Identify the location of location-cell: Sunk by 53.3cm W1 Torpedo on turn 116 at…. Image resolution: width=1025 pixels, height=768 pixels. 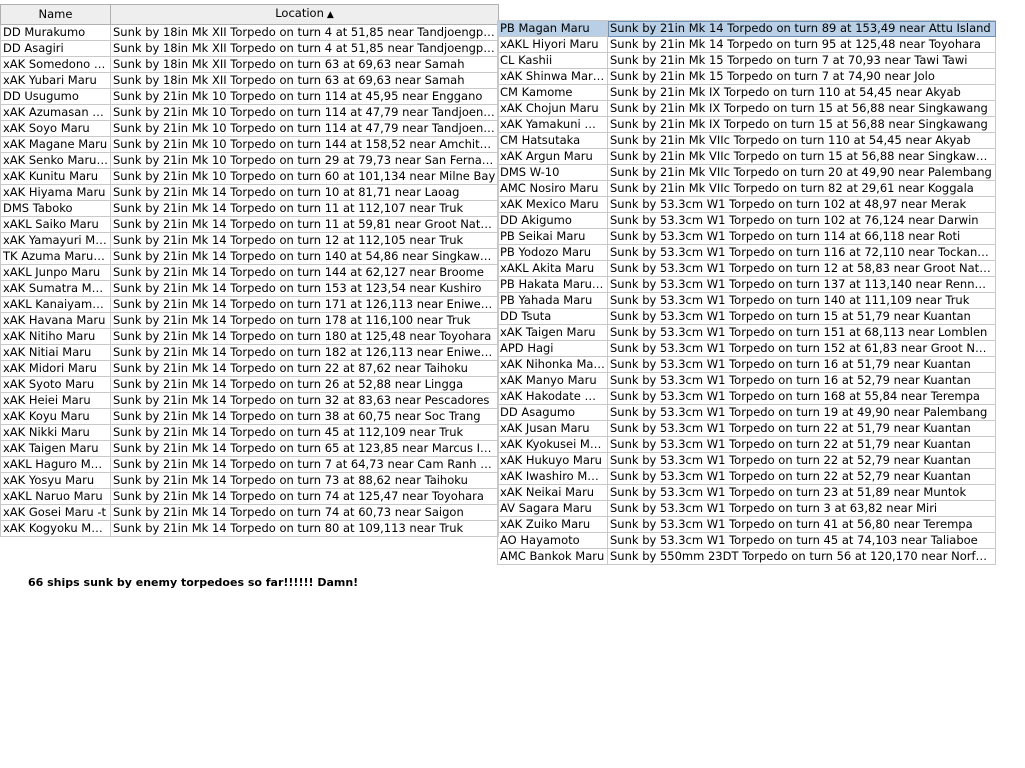
(801, 252).